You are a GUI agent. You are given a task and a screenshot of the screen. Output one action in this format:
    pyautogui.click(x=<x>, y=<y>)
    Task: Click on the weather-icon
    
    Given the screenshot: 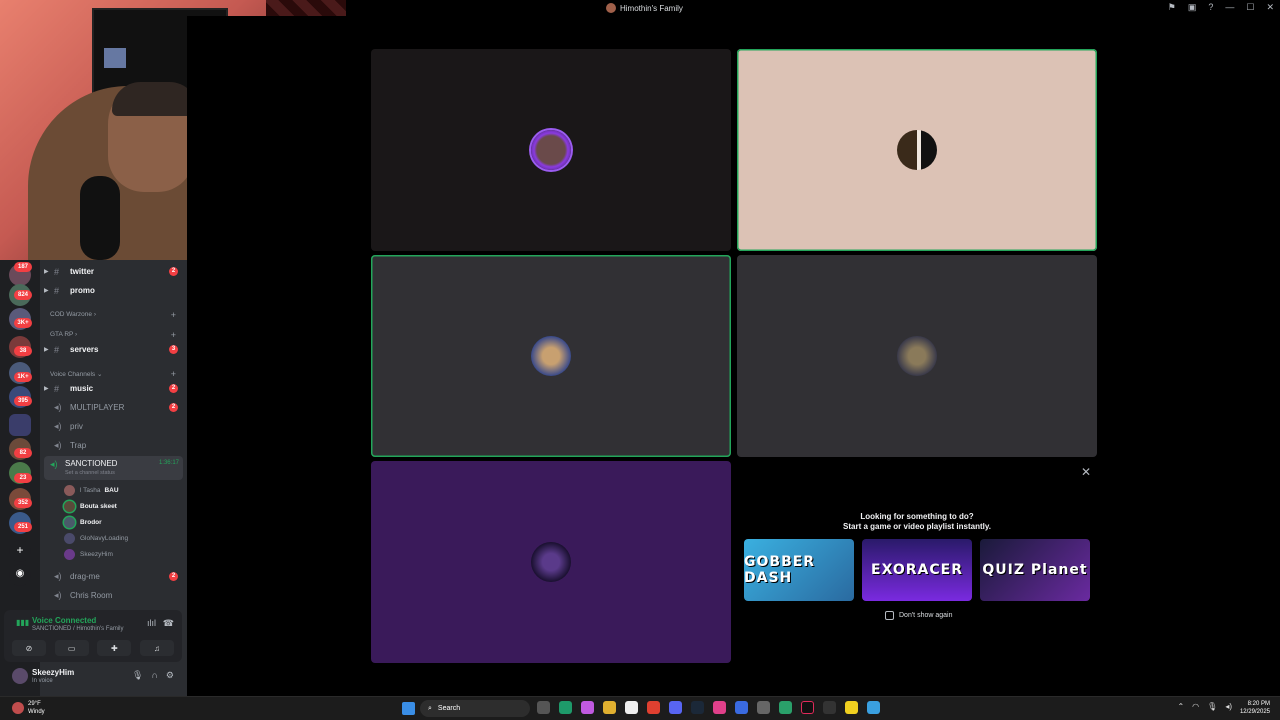 What is the action you would take?
    pyautogui.click(x=18, y=708)
    